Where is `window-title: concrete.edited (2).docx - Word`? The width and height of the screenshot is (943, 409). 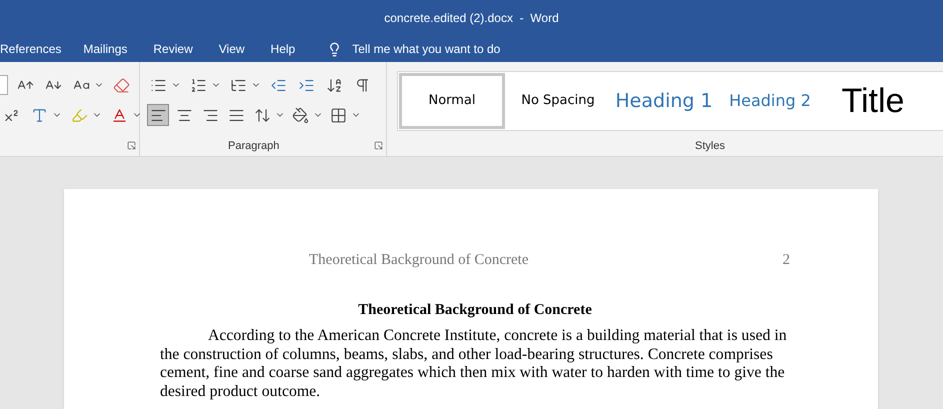
window-title: concrete.edited (2).docx - Word is located at coordinates (471, 18).